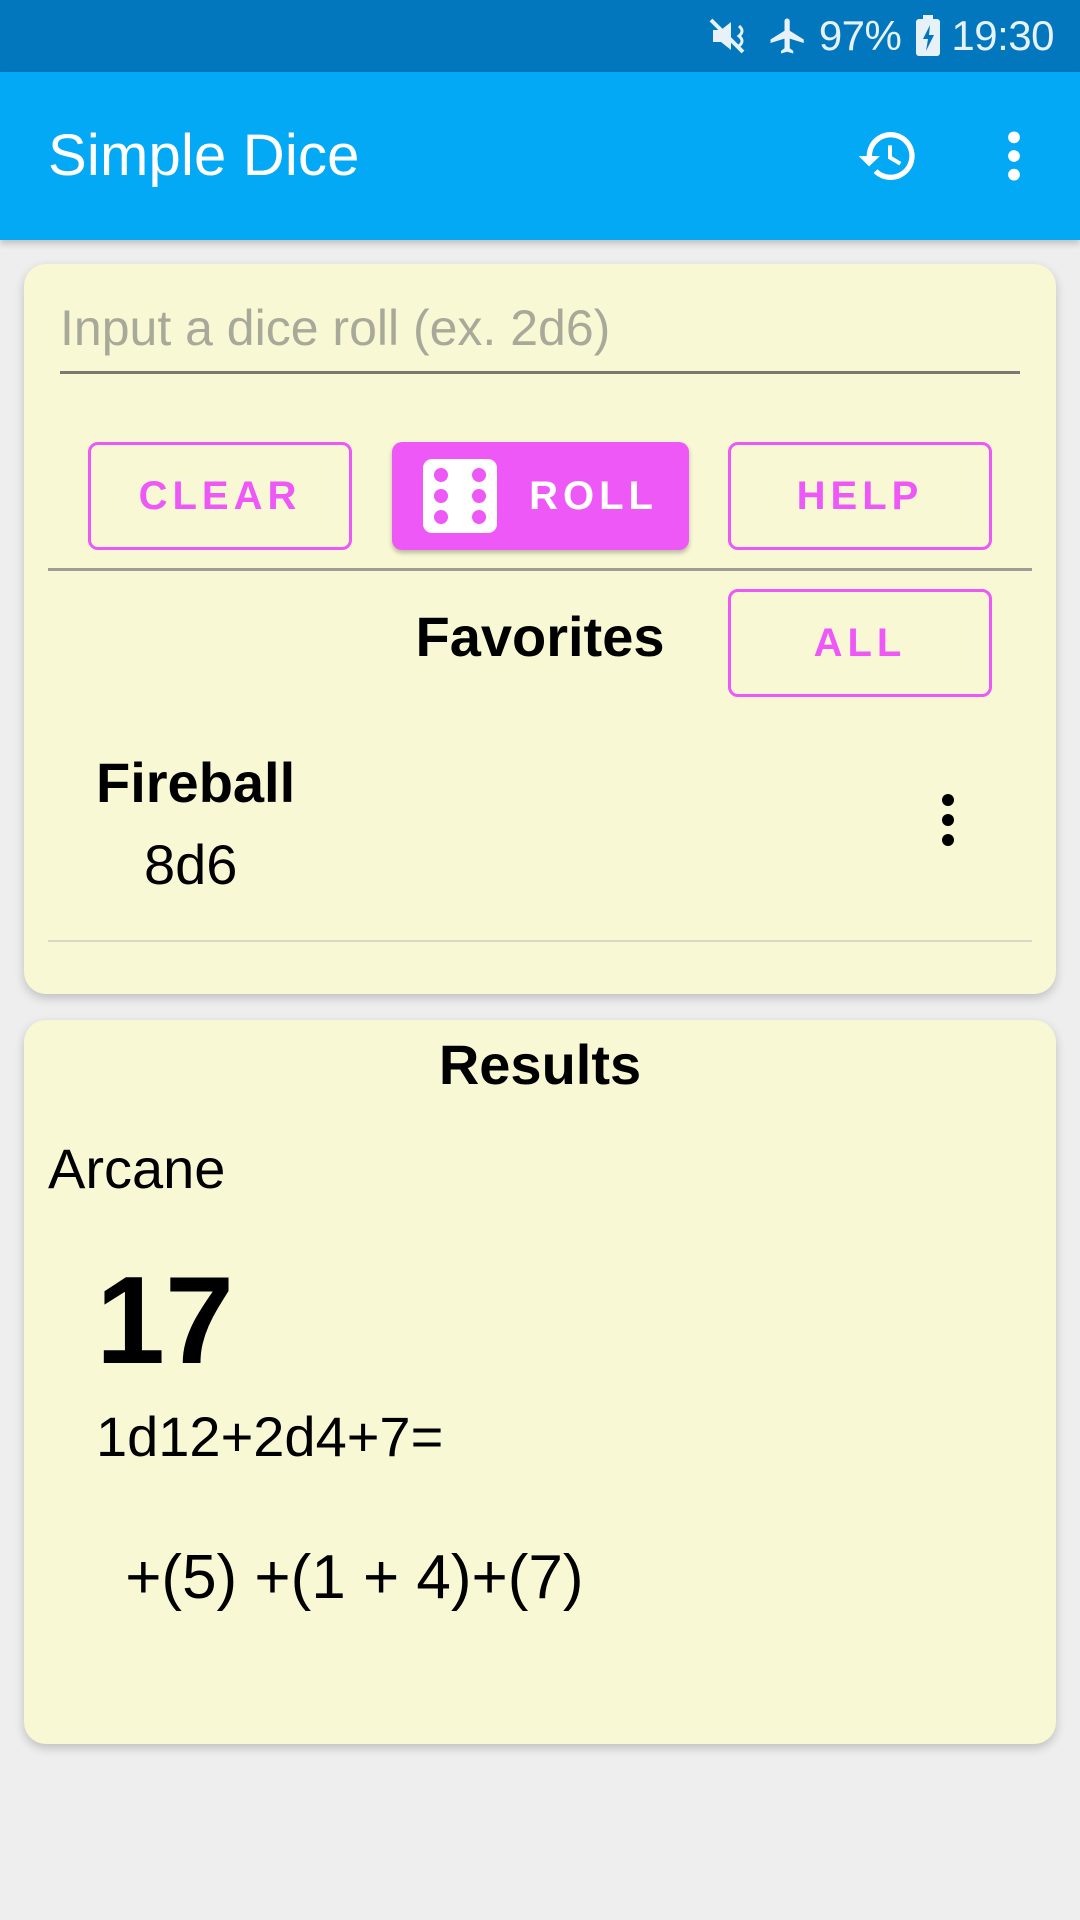  Describe the element at coordinates (540, 156) in the screenshot. I see `app-bar: Simple Dice` at that location.